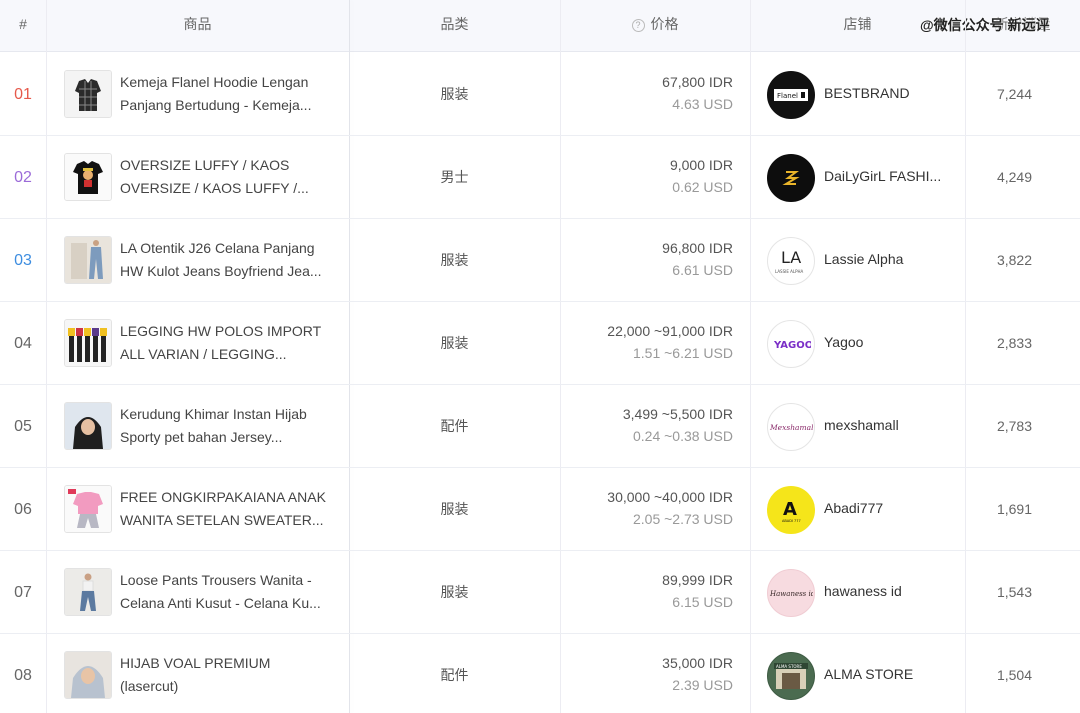  I want to click on store-cell: YAGOO Yagoo, so click(857, 343).